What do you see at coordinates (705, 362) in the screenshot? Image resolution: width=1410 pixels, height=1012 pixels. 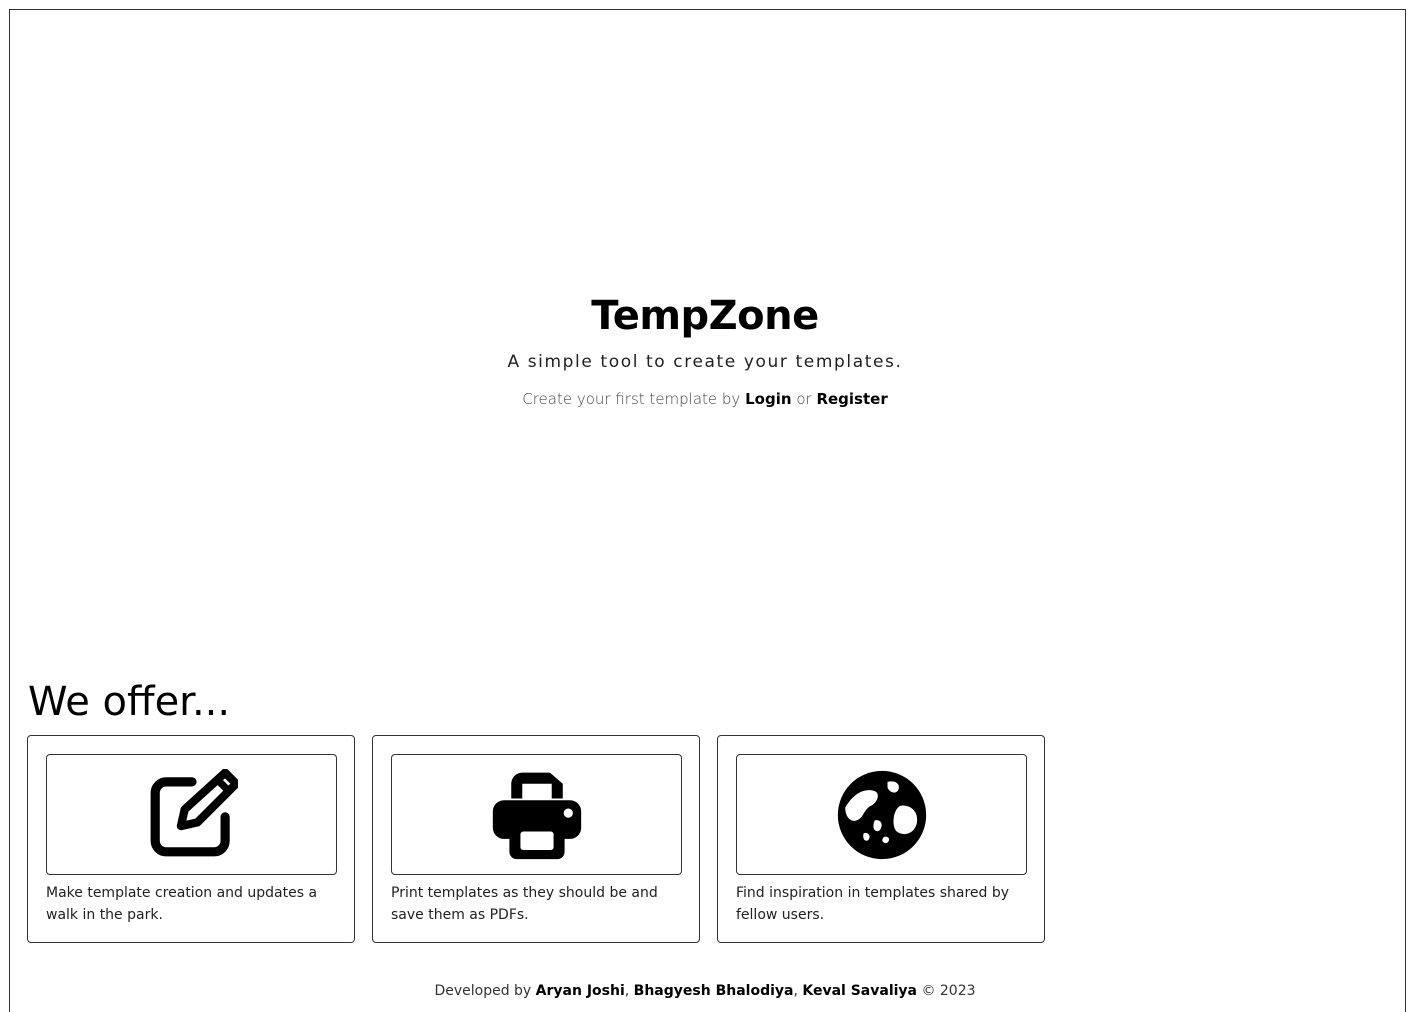 I see `app-tagline: A simple tool to create your templates.` at bounding box center [705, 362].